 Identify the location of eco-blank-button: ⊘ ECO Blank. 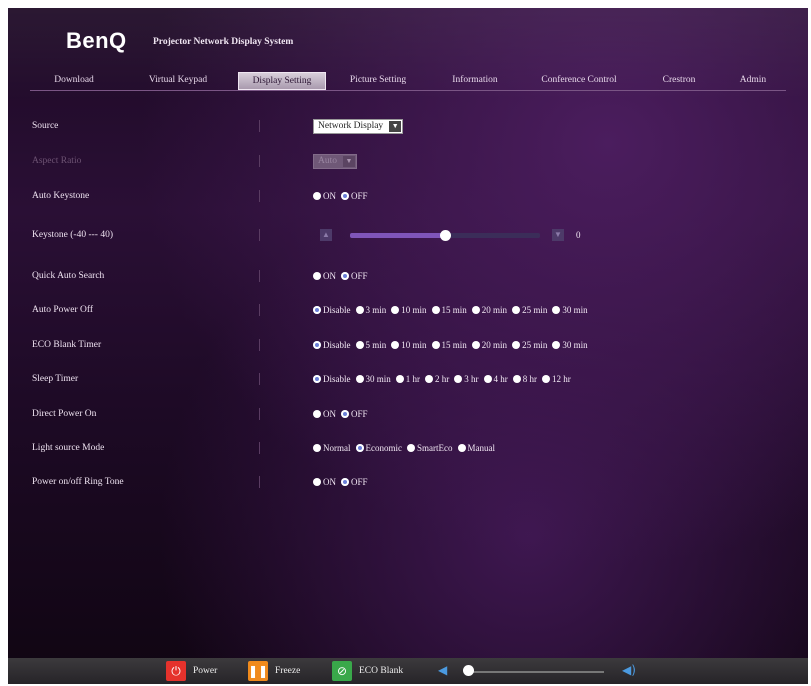
(367, 671).